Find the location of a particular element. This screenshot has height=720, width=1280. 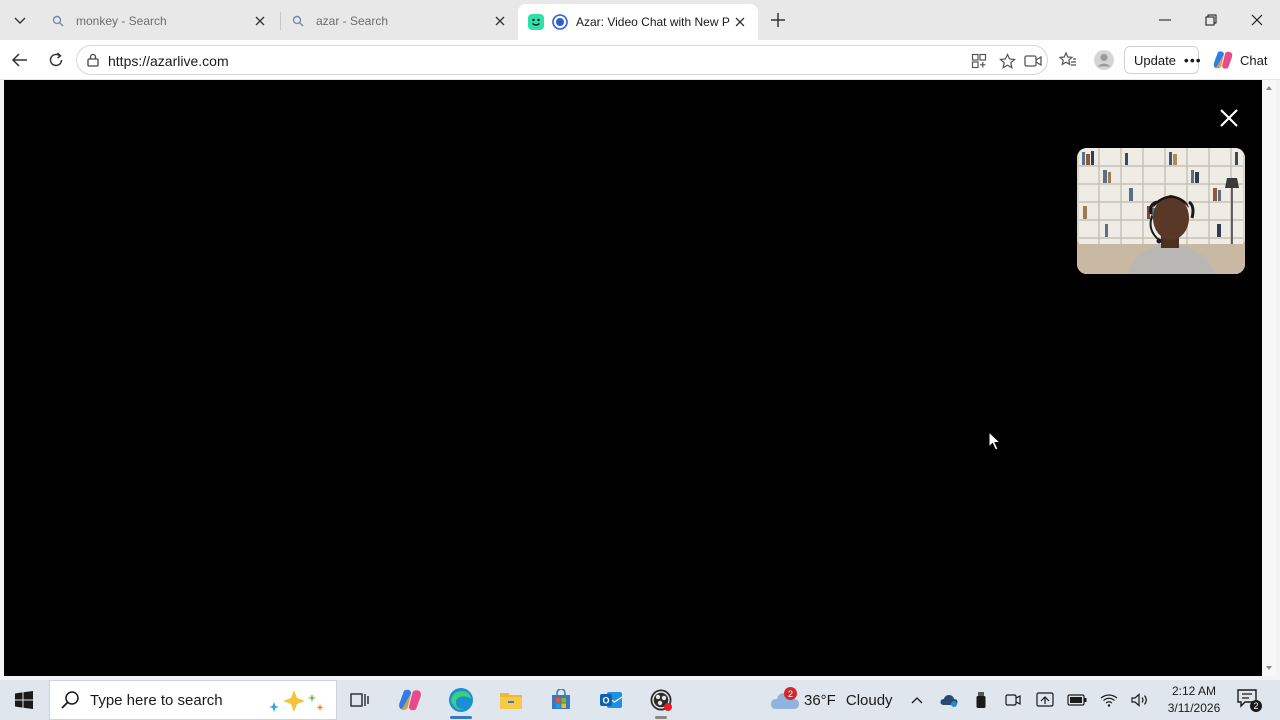

recording-indicator-icon is located at coordinates (560, 22).